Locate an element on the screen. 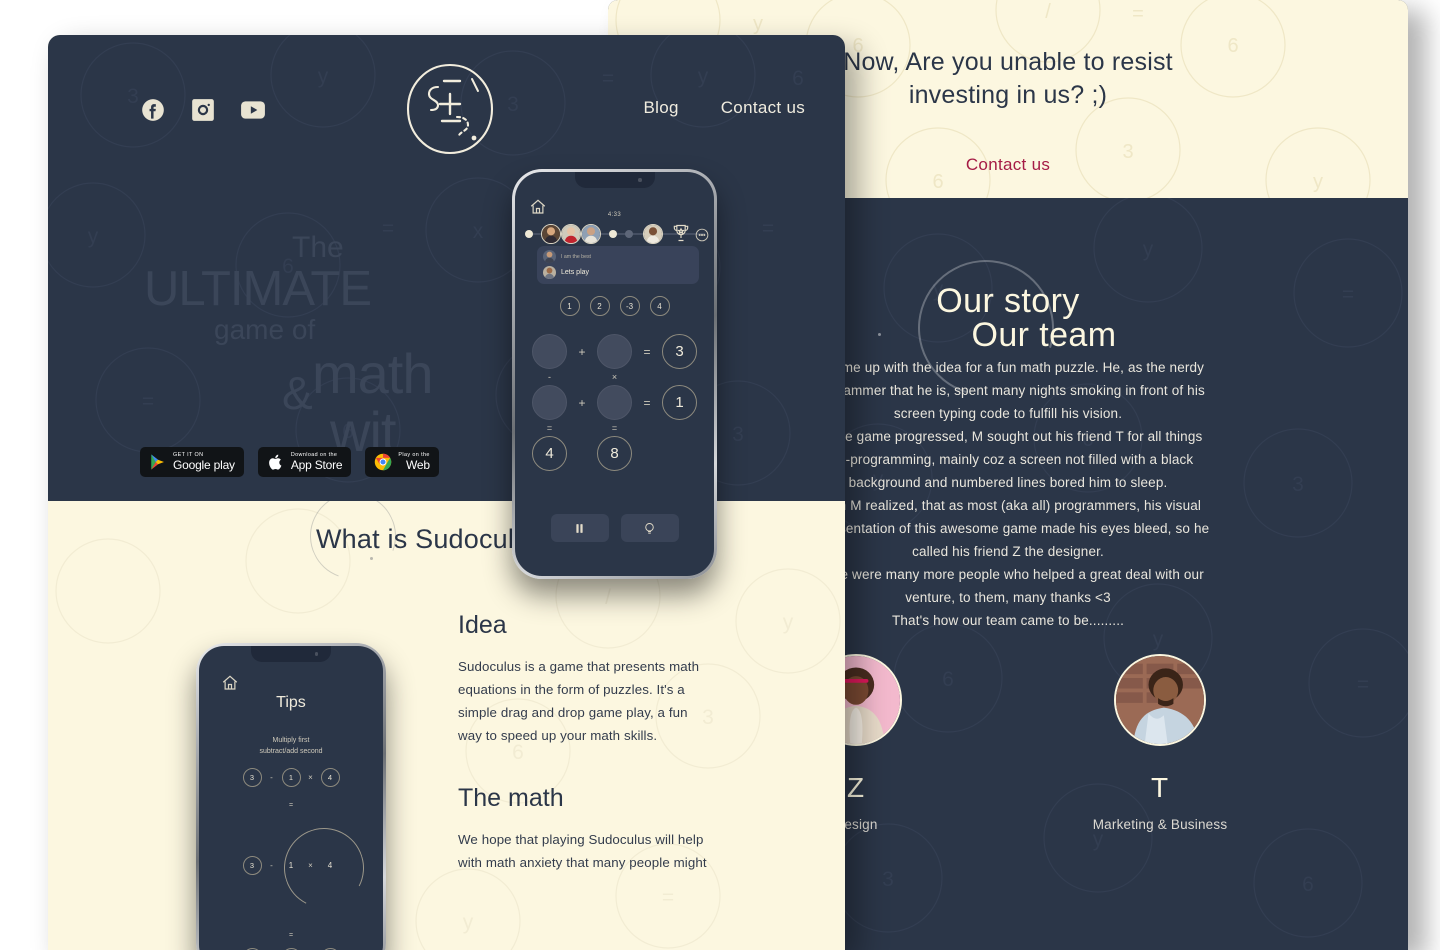  operator: = is located at coordinates (549, 428).